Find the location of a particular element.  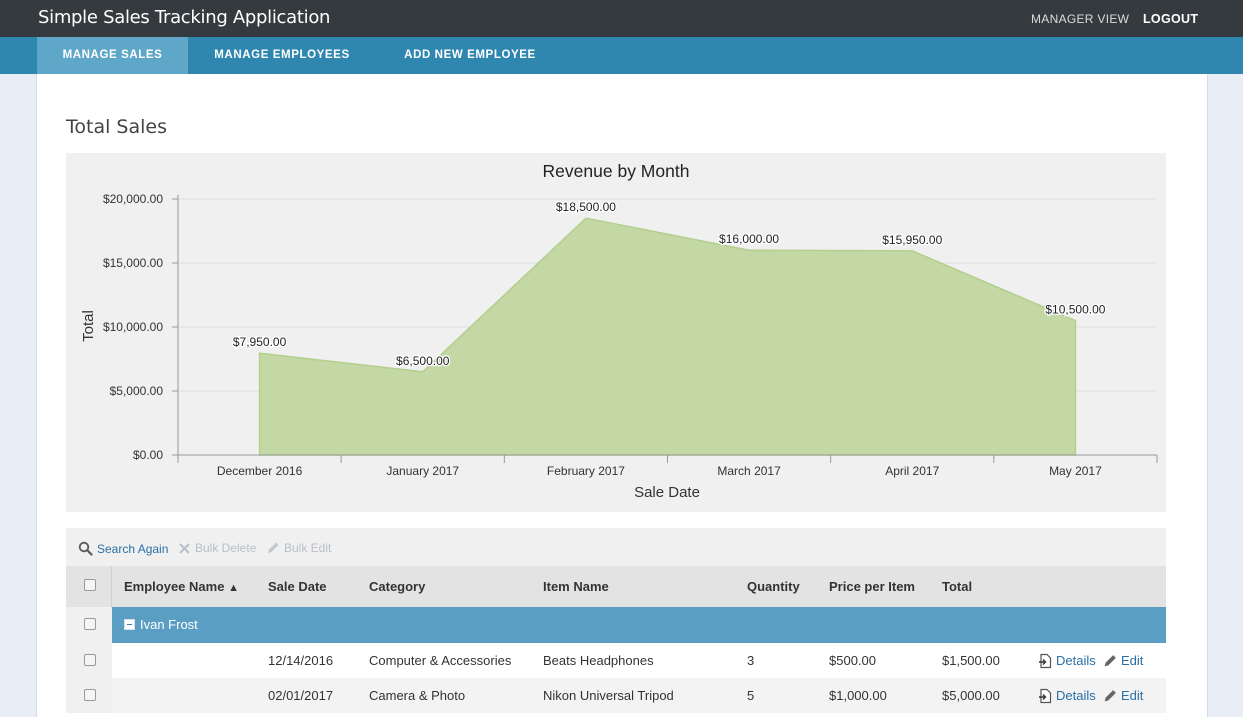

x-tick-label: March 2017 is located at coordinates (749, 471).